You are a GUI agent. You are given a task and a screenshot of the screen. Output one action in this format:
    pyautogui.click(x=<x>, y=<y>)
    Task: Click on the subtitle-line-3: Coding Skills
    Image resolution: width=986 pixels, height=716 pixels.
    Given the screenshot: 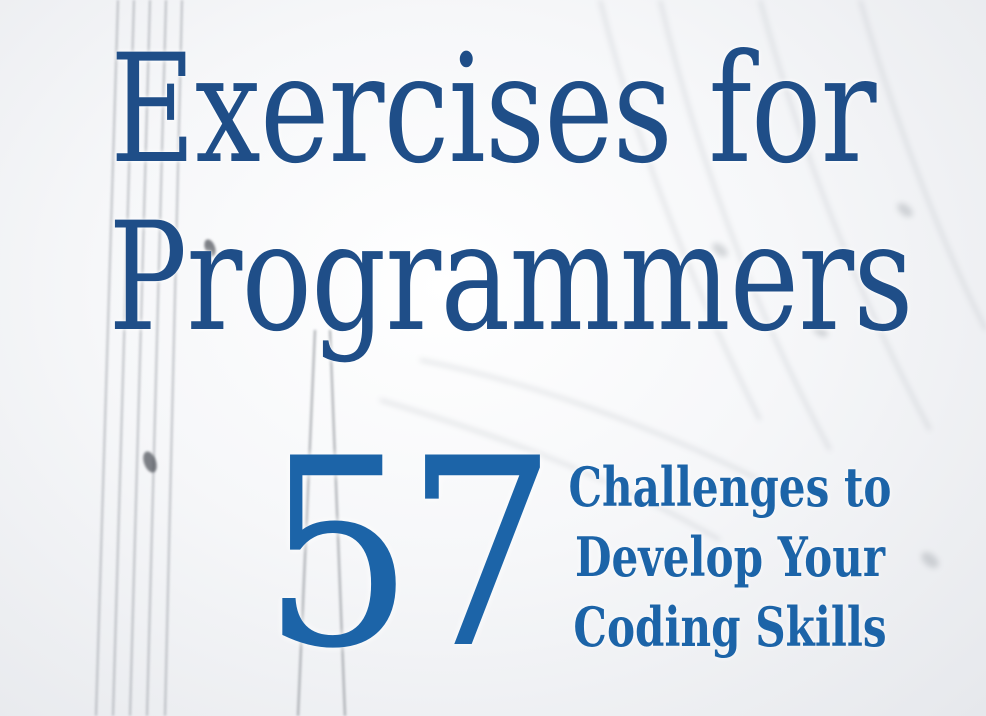 What is the action you would take?
    pyautogui.click(x=730, y=627)
    